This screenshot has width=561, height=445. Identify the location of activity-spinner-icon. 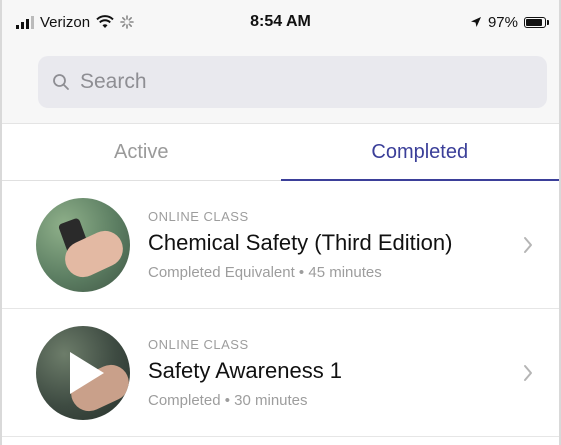
(127, 22).